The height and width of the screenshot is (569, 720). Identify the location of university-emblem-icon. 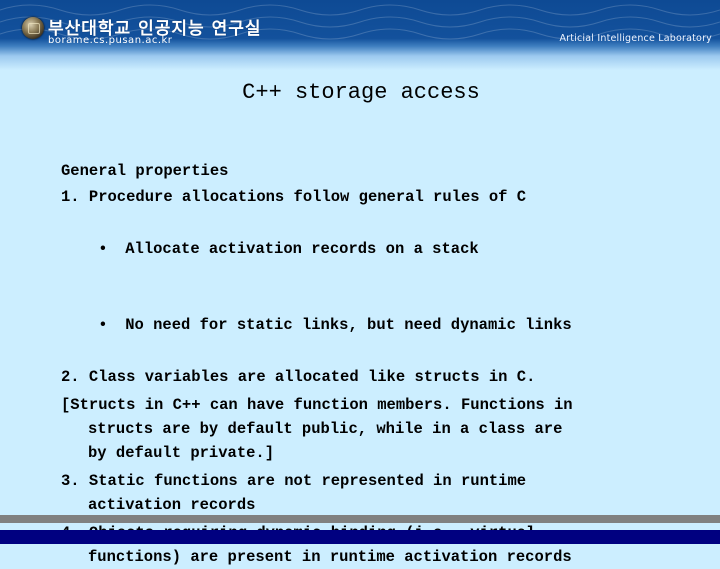
(33, 28).